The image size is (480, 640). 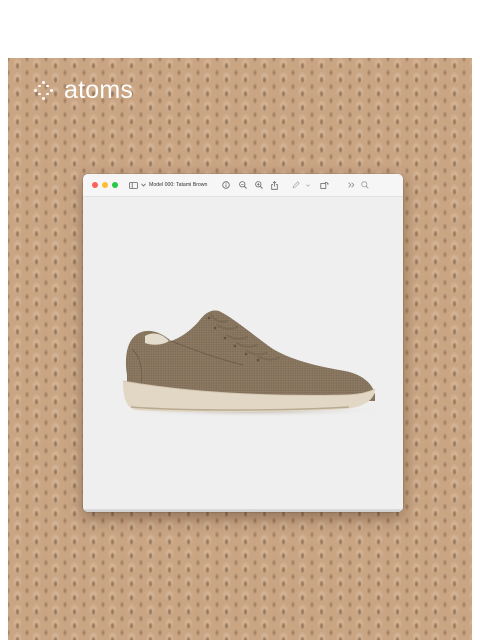 I want to click on shoe-image, so click(x=253, y=363).